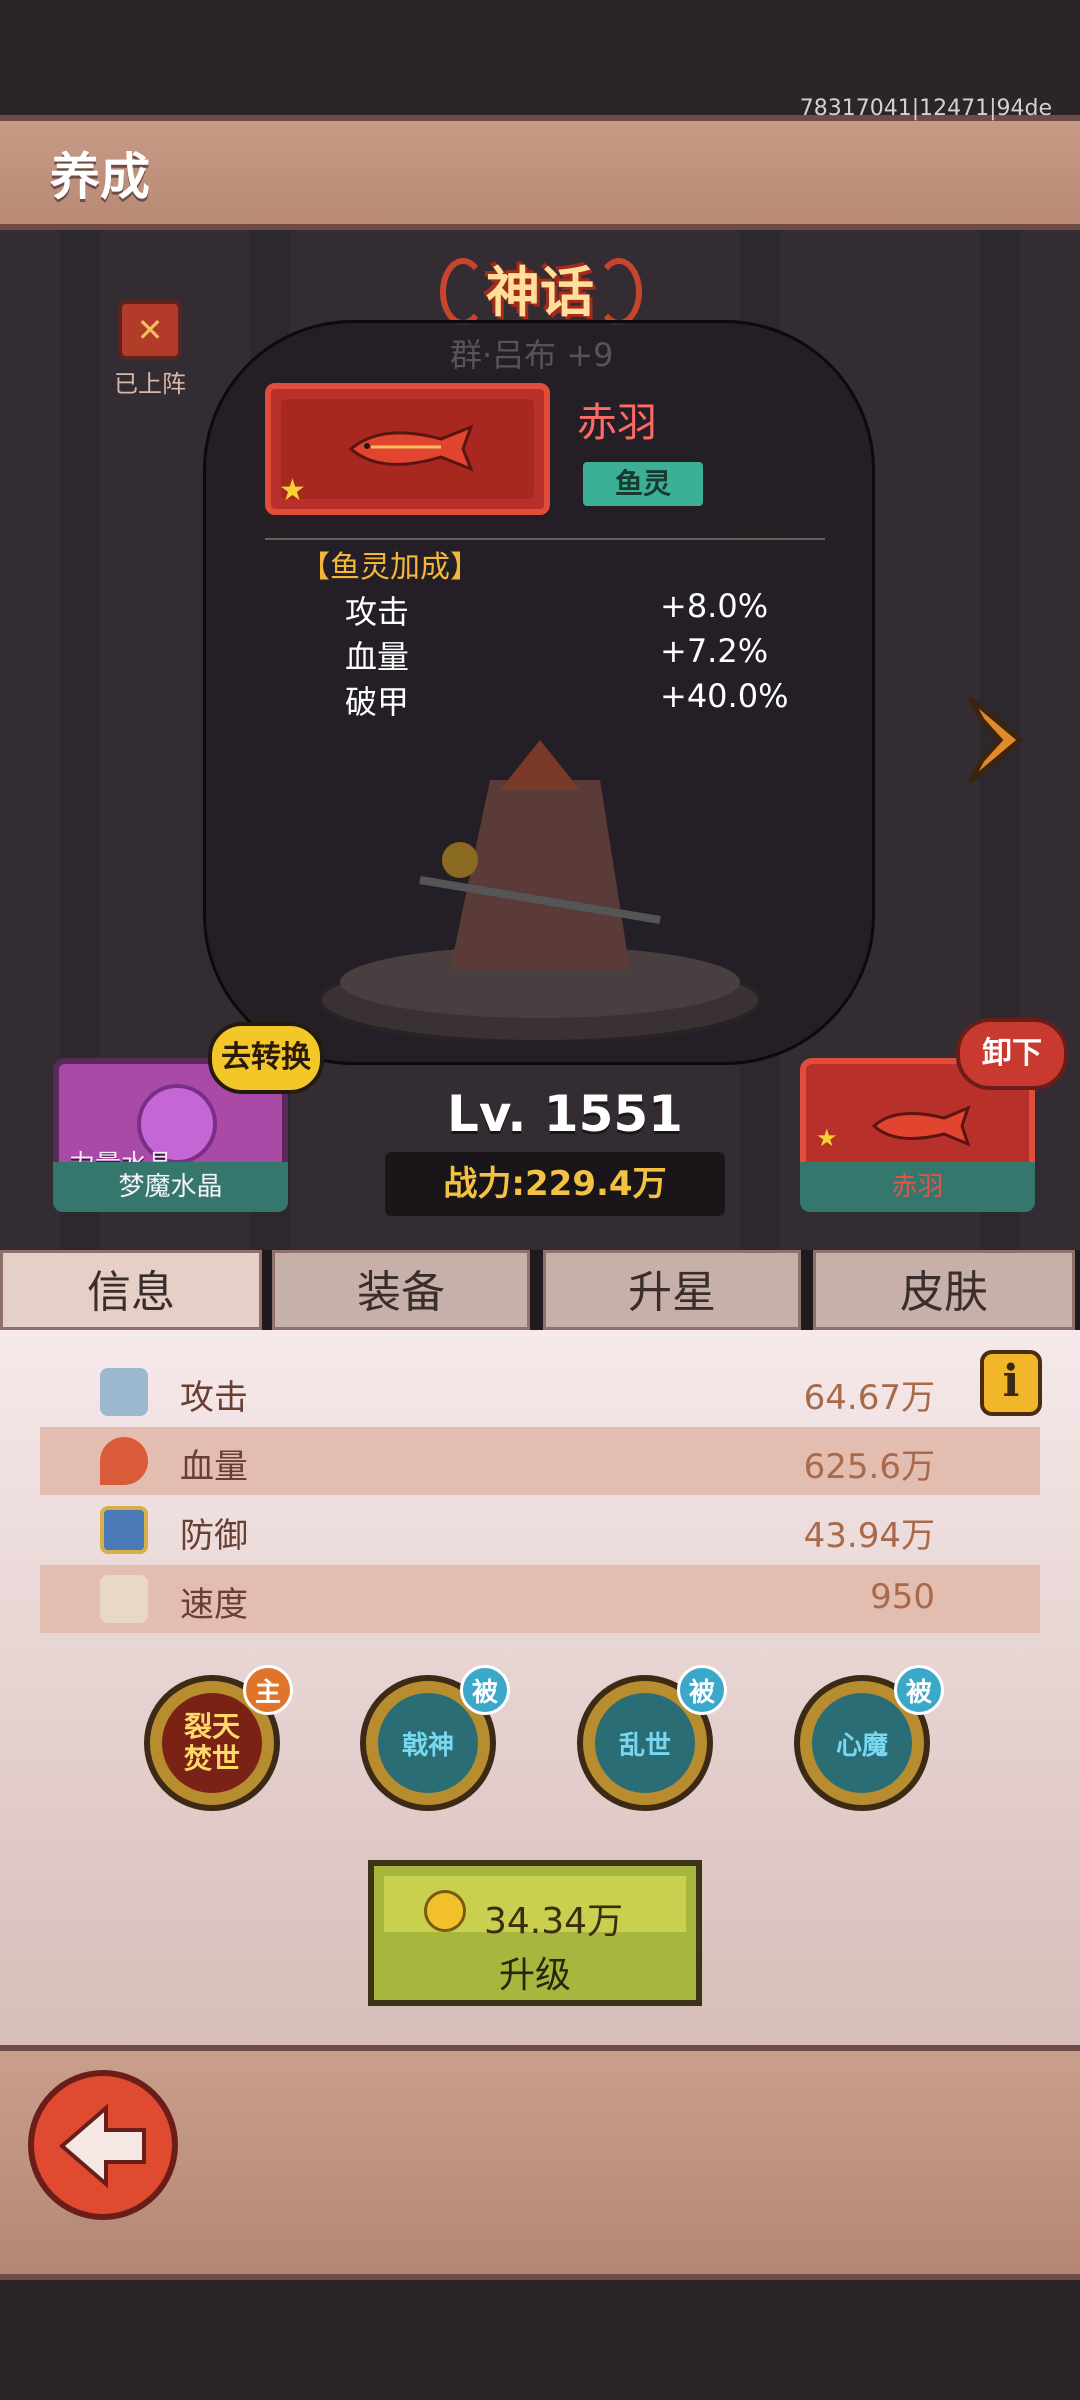  Describe the element at coordinates (540, 1461) in the screenshot. I see `stat-row-hp: 血量 625.6万` at that location.